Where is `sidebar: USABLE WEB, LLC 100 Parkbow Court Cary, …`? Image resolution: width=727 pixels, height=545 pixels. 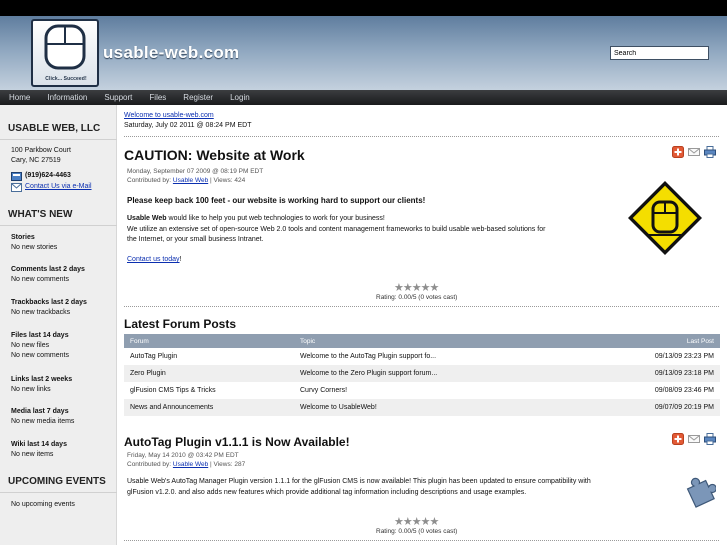
sidebar: USABLE WEB, LLC 100 Parkbow Court Cary, … is located at coordinates (58, 325).